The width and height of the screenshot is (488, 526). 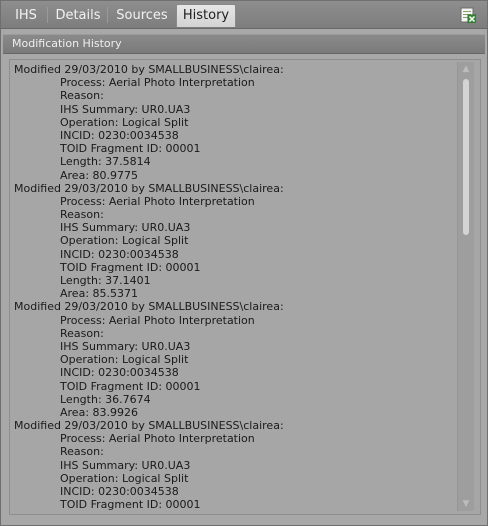 I want to click on export-button, so click(x=468, y=15).